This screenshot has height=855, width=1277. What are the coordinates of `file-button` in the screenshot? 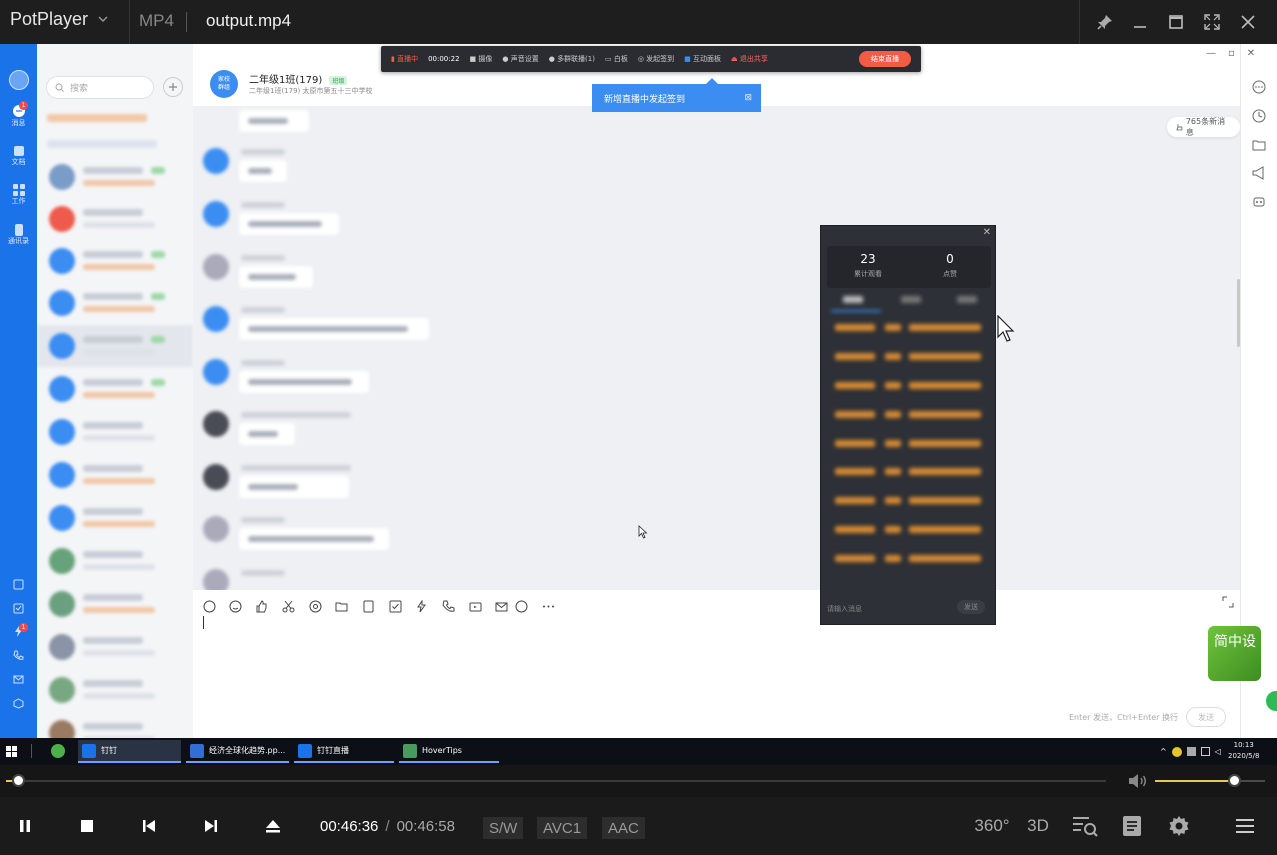 It's located at (368, 606).